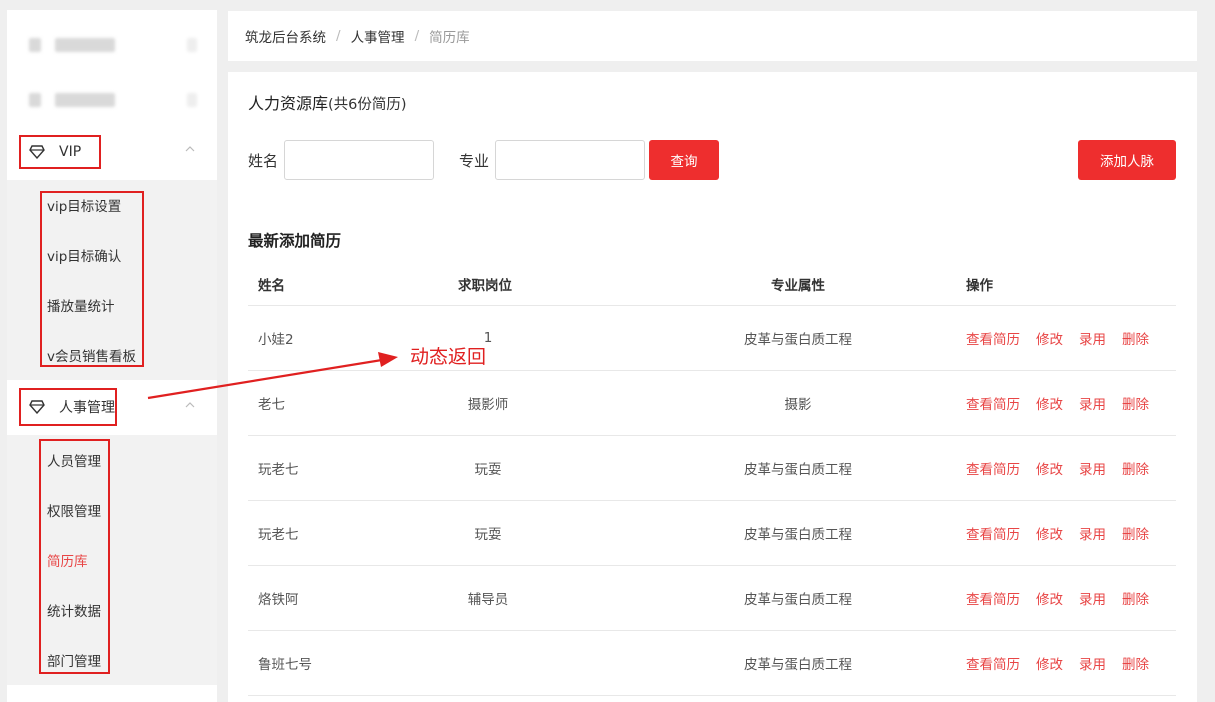  I want to click on table-row: 小娃2 1 皮革与蛋白质工程 查看简历 修改 录用 删除, so click(712, 338).